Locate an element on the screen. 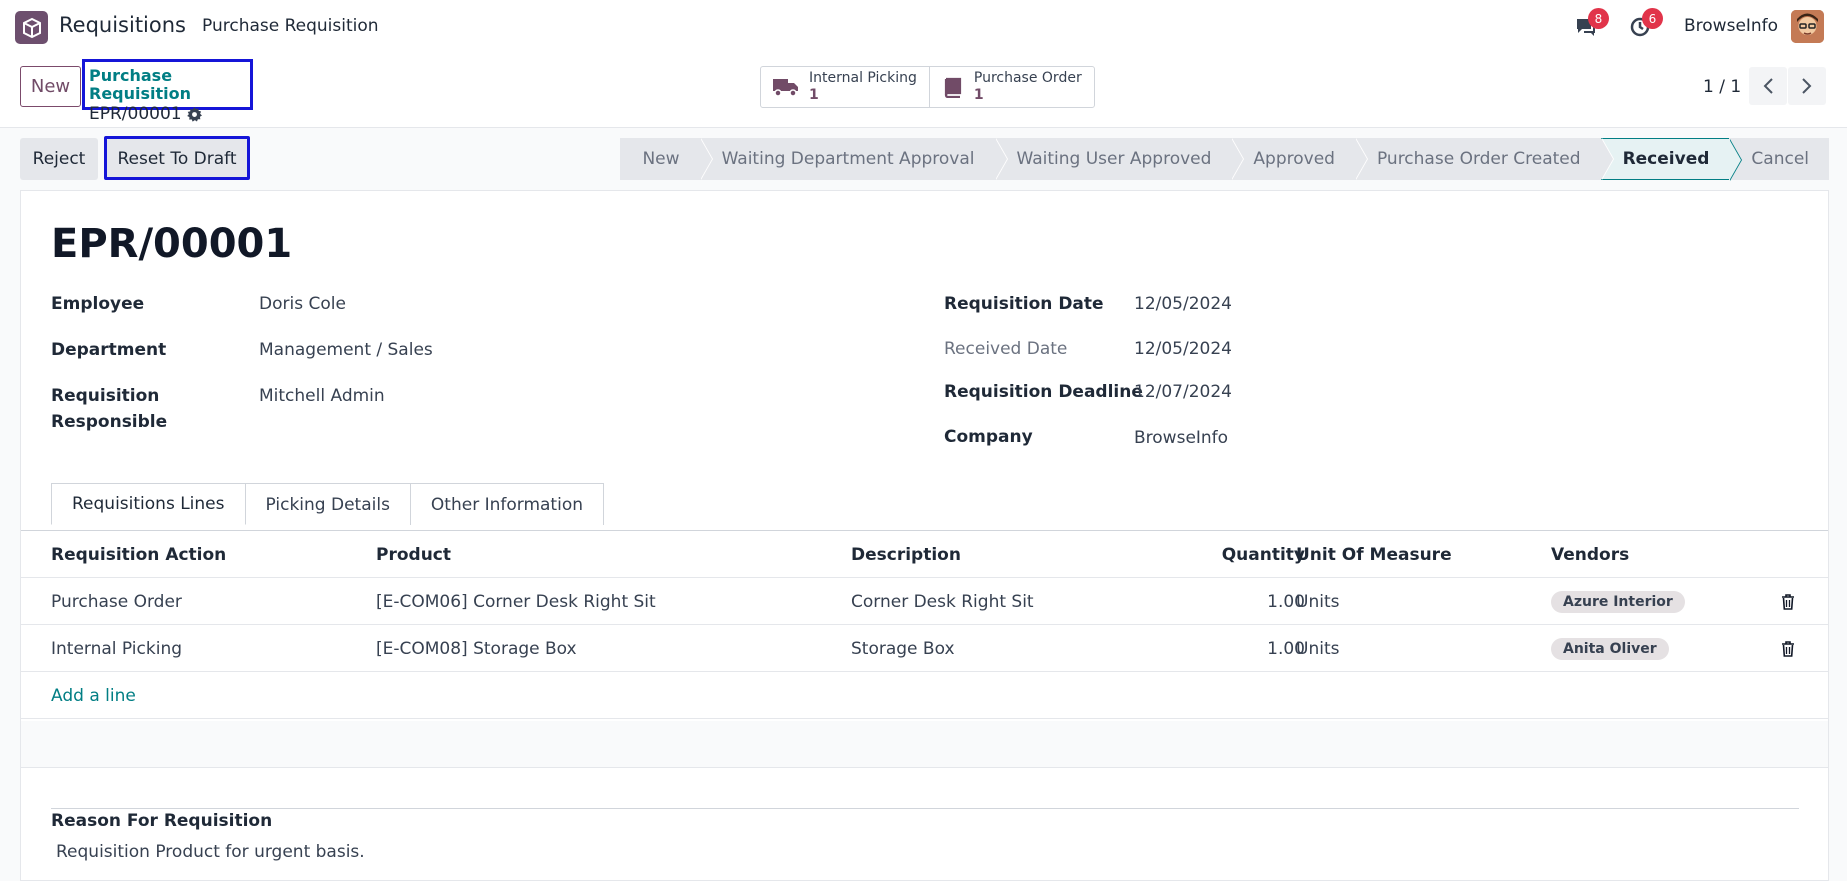 The height and width of the screenshot is (881, 1847). truck-icon is located at coordinates (785, 88).